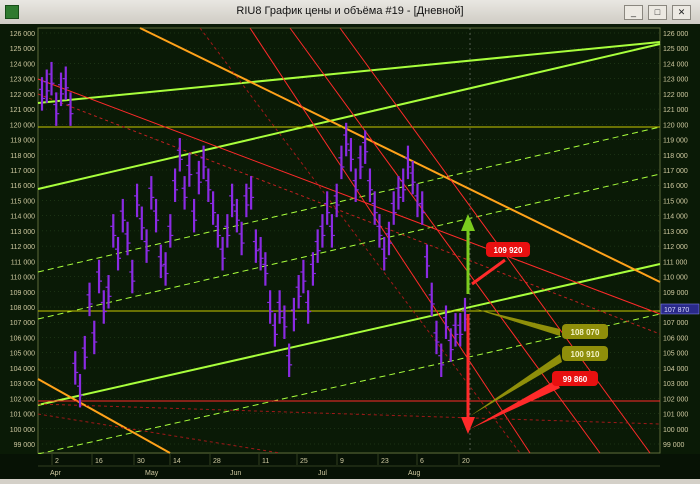 The width and height of the screenshot is (700, 484). I want to click on day-tick-label: 23, so click(385, 461).